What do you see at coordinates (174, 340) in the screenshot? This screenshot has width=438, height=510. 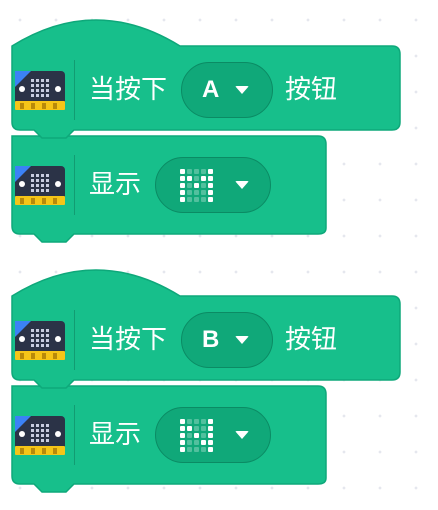 I see `hat-row: 当按下 B 按钮` at bounding box center [174, 340].